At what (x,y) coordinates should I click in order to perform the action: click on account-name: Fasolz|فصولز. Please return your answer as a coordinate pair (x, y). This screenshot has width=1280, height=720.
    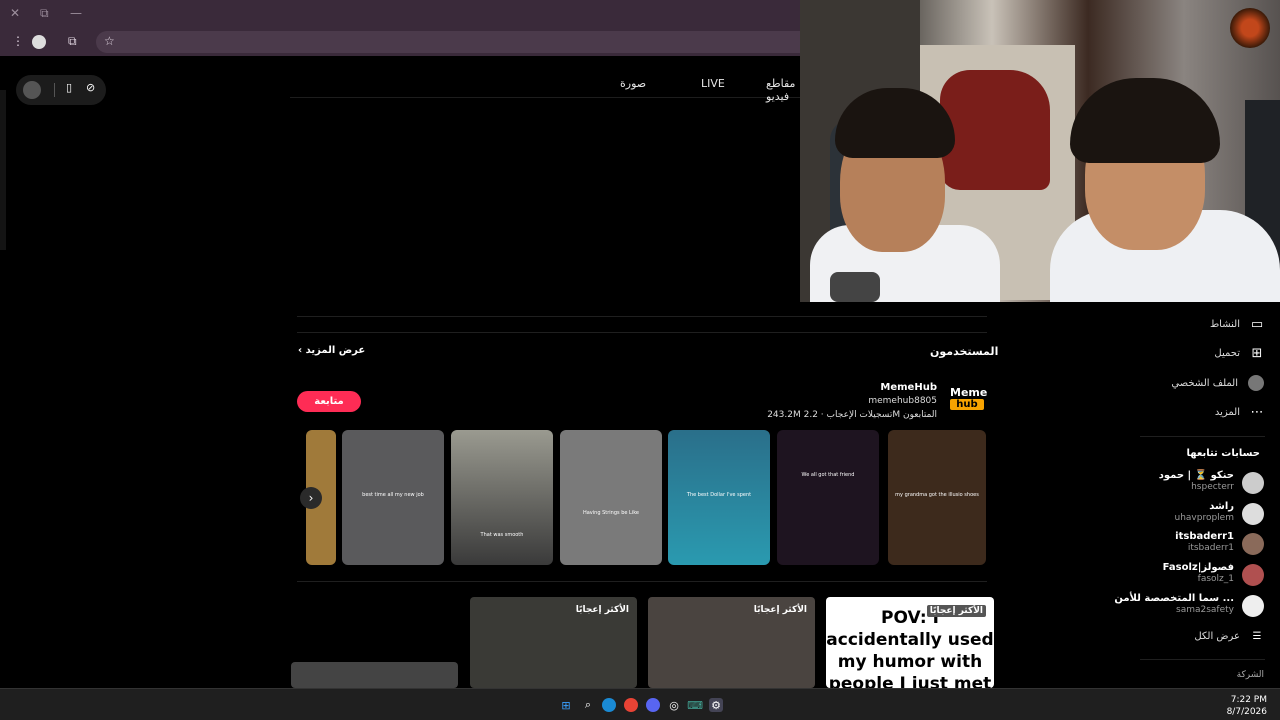
    Looking at the image, I should click on (1198, 567).